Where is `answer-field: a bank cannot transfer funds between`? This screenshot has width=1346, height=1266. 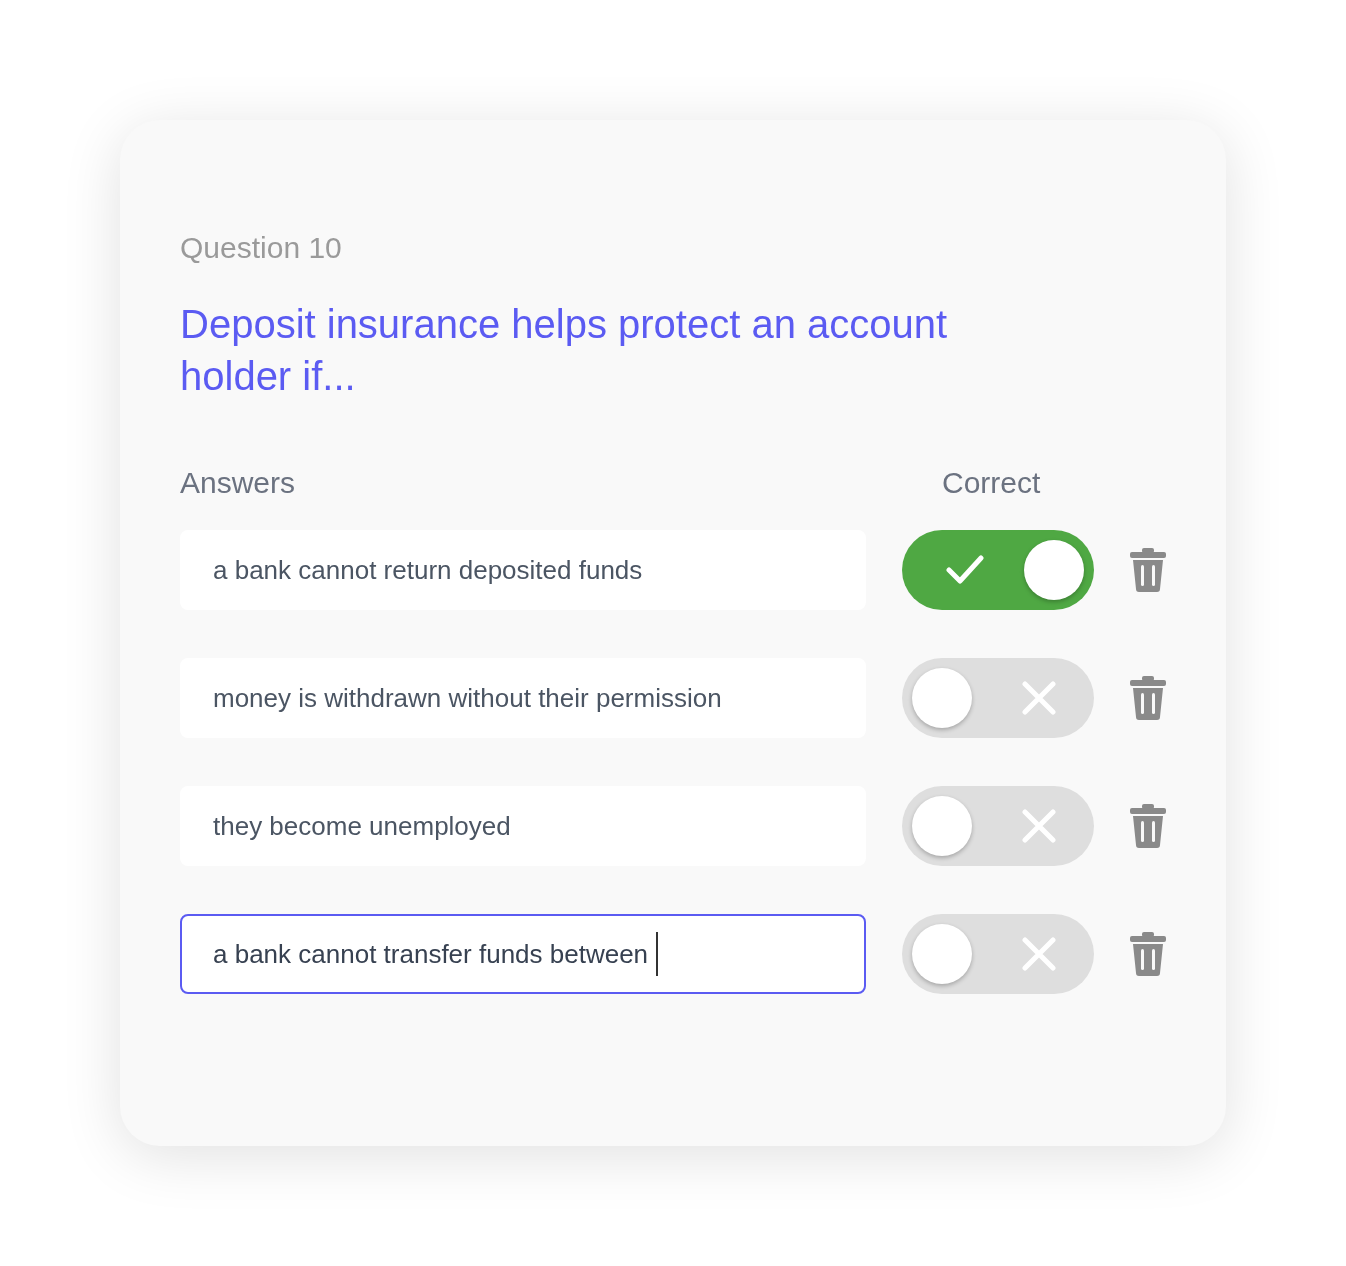
answer-field: a bank cannot transfer funds between is located at coordinates (523, 954).